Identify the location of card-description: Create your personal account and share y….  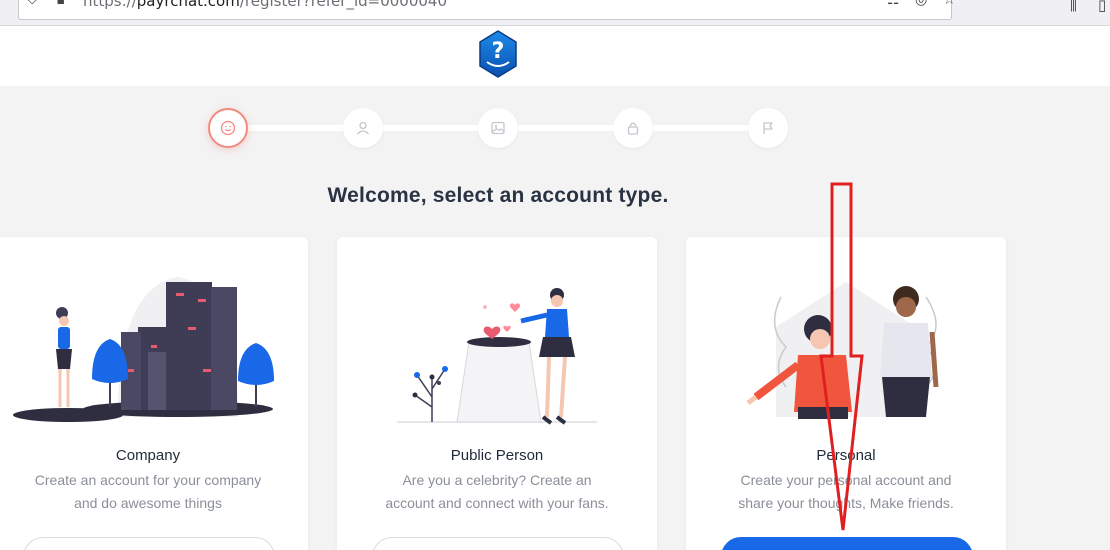
(846, 492).